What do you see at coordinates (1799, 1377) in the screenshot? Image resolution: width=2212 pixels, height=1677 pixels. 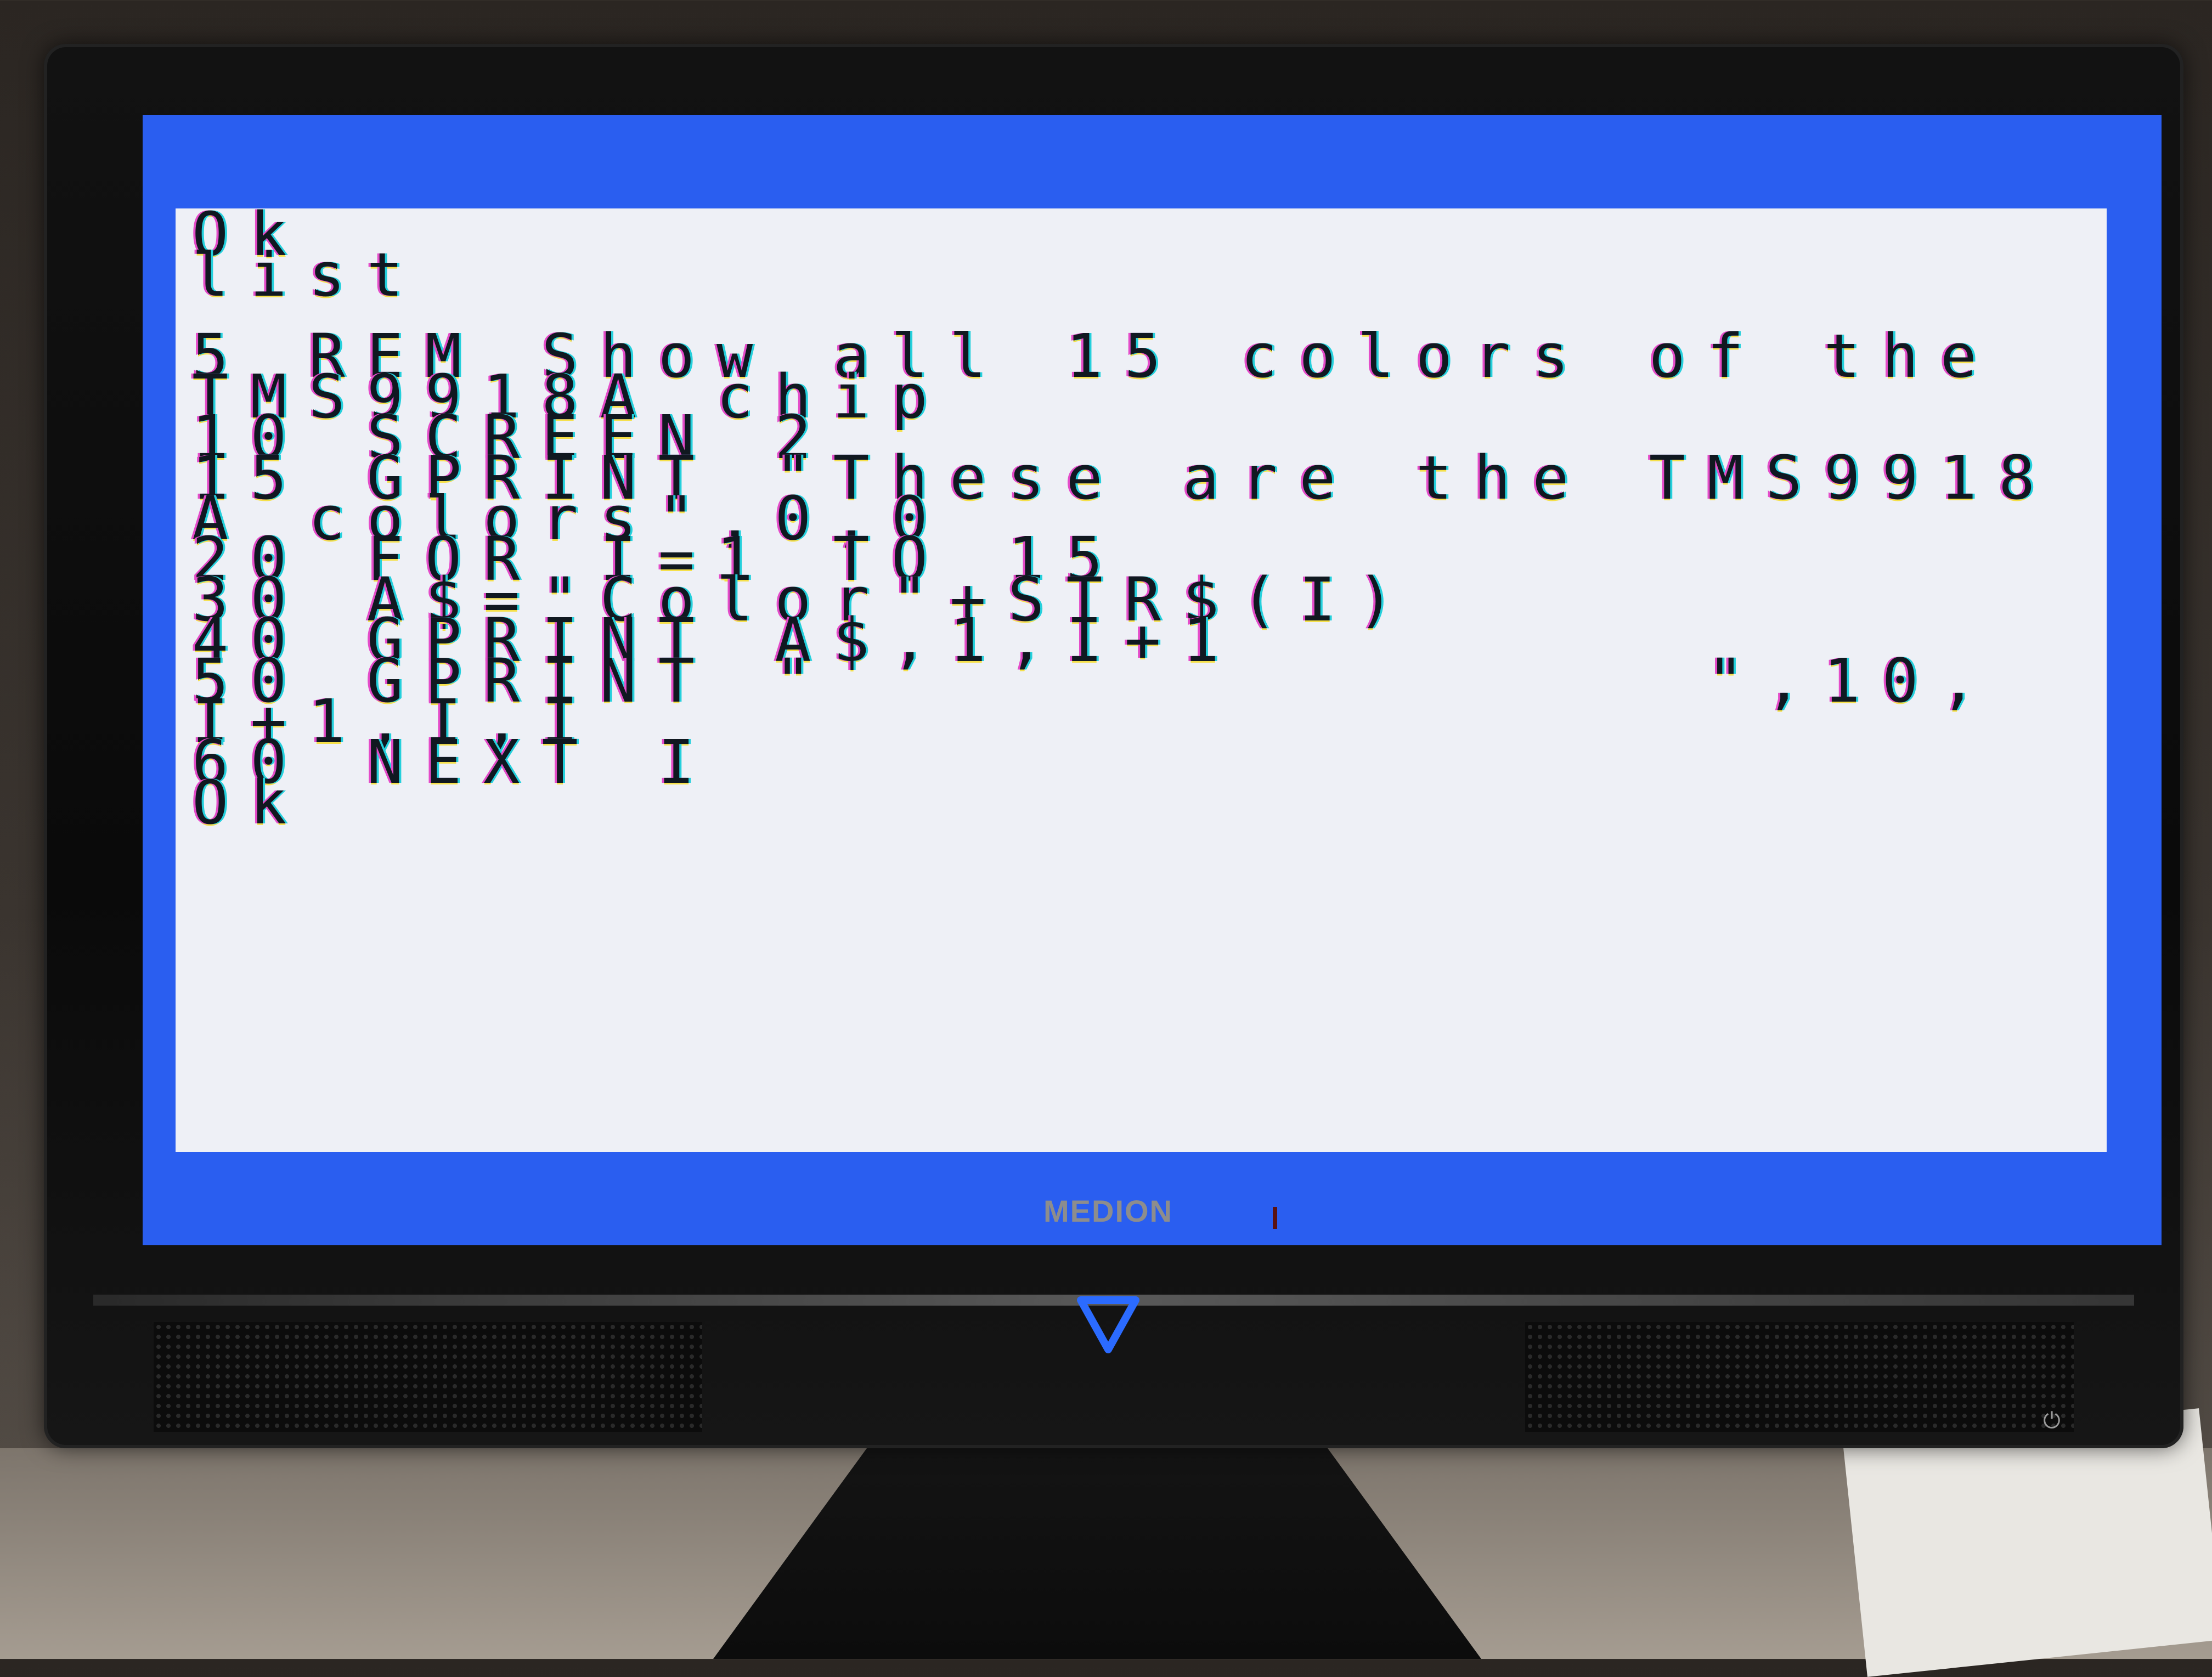 I see `speaker-right` at bounding box center [1799, 1377].